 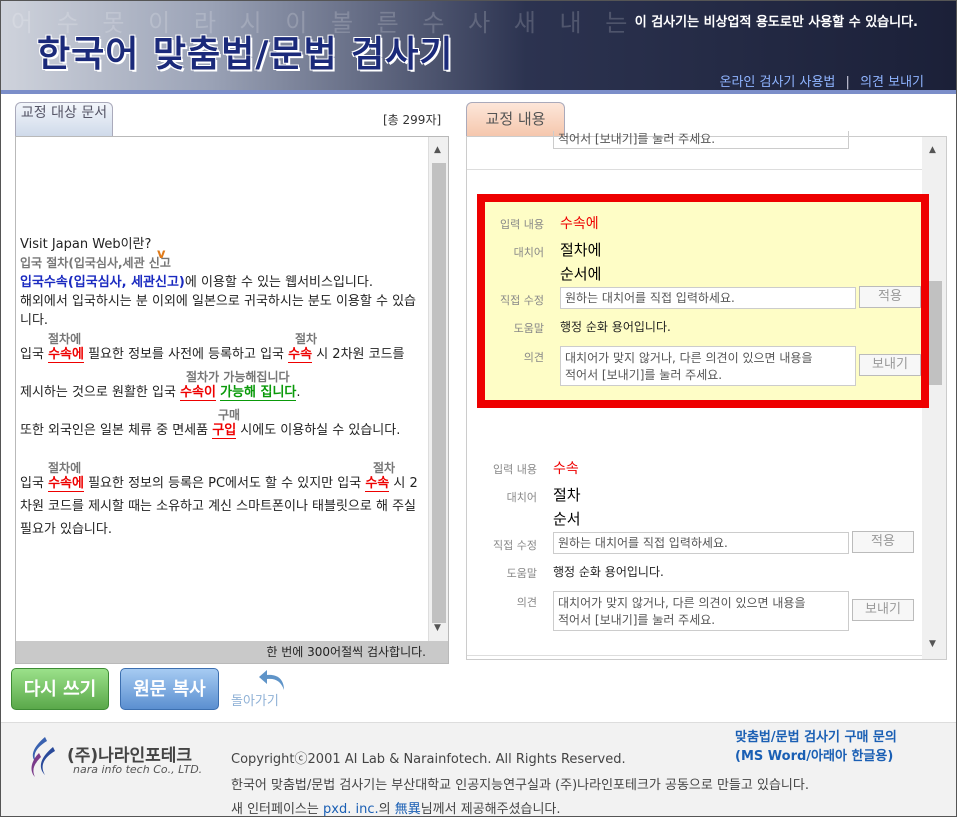 What do you see at coordinates (169, 689) in the screenshot?
I see `copy-original-button: 원문 복사` at bounding box center [169, 689].